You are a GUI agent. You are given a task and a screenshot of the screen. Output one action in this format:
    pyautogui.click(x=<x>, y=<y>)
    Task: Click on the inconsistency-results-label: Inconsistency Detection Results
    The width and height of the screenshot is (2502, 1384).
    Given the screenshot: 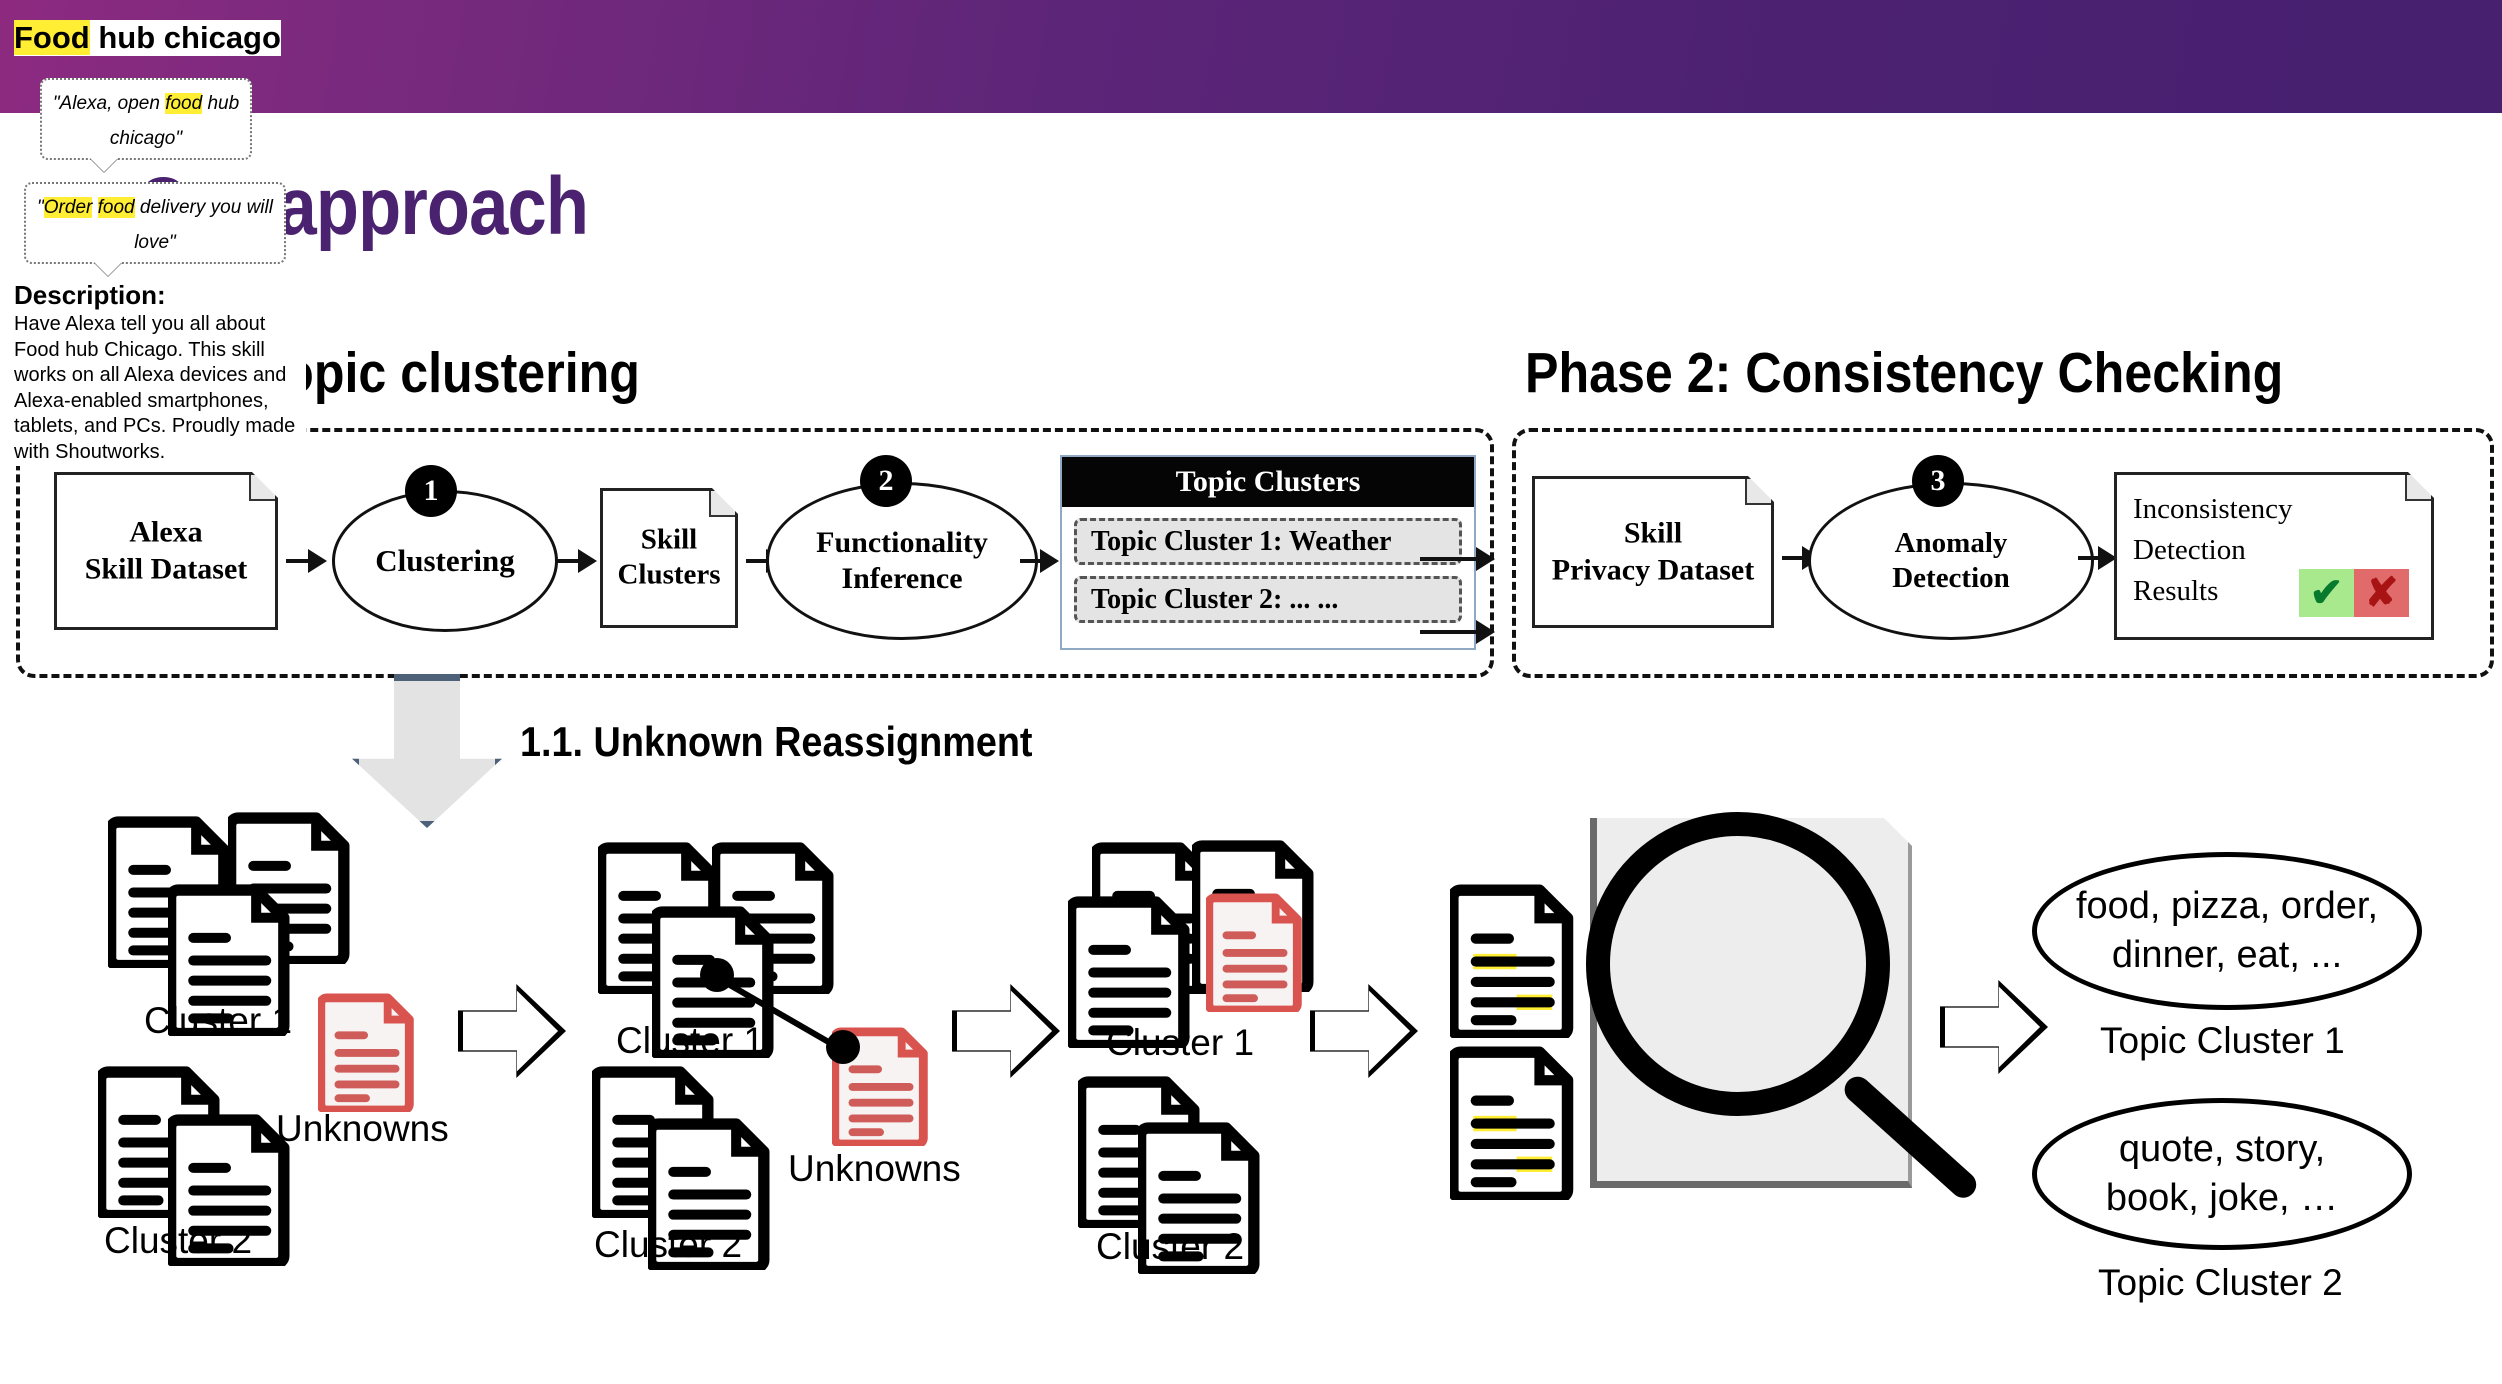 What is the action you would take?
    pyautogui.click(x=2212, y=551)
    